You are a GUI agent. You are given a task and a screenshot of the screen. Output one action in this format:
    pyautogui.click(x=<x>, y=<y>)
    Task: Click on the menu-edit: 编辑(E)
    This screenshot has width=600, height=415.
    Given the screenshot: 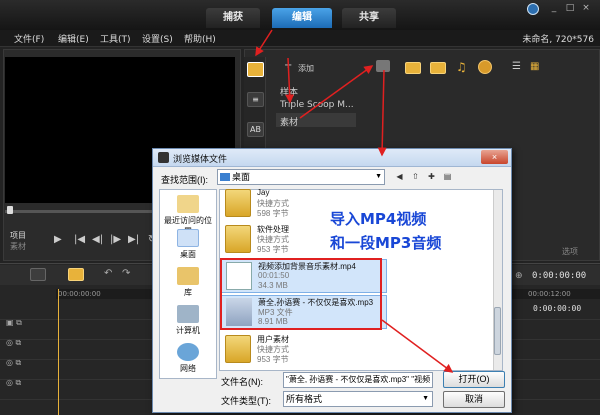 What is the action you would take?
    pyautogui.click(x=73, y=38)
    